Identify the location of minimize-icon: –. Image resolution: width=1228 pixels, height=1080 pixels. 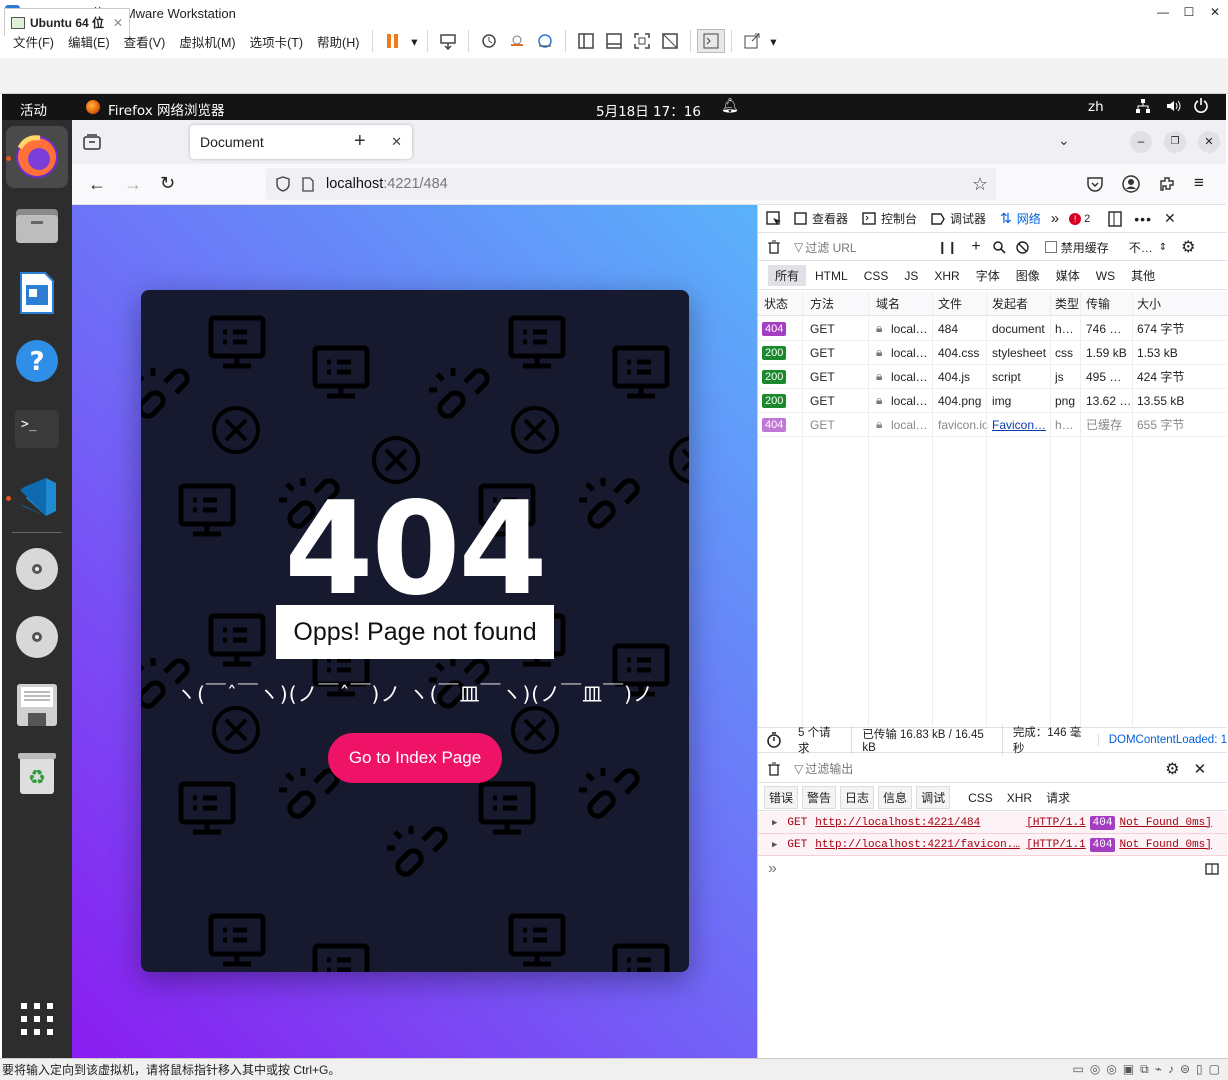
(1141, 142).